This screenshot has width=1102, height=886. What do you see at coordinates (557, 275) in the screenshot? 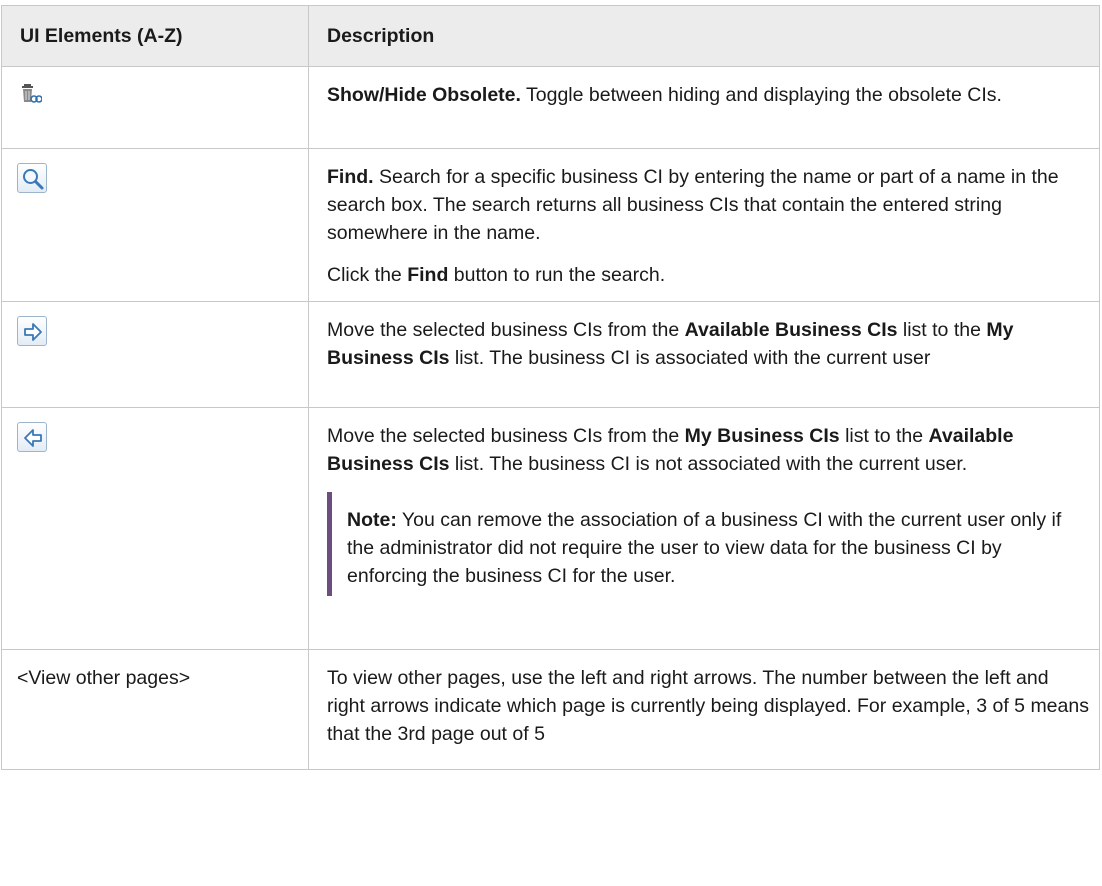
I see `description-text: button to run the search.` at bounding box center [557, 275].